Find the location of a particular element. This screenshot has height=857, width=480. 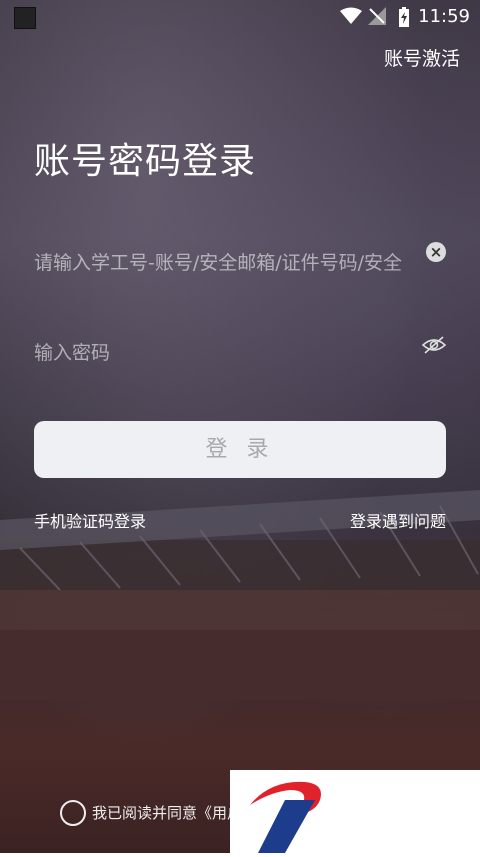

activate-account-link: 账号激活 is located at coordinates (422, 57).